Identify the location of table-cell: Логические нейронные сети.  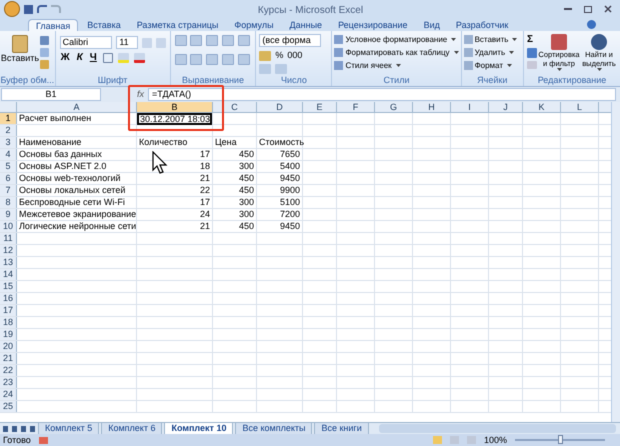
(76, 226).